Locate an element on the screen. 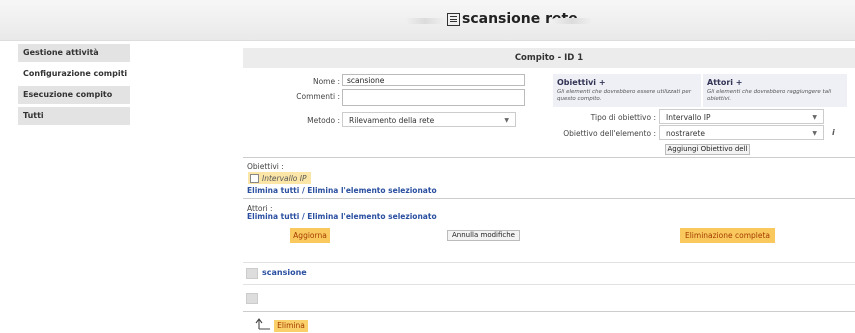 The image size is (855, 333). add-objective-button: Aggiungi Obiettivo dell is located at coordinates (707, 149).